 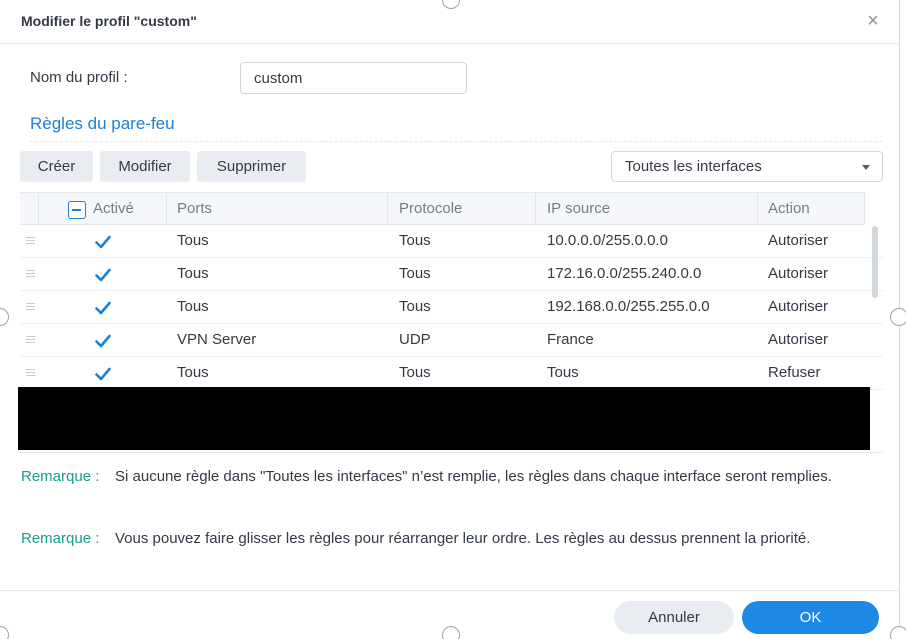 I want to click on dialog-title-bar: Modifier le profil "custom" ×, so click(x=449, y=22).